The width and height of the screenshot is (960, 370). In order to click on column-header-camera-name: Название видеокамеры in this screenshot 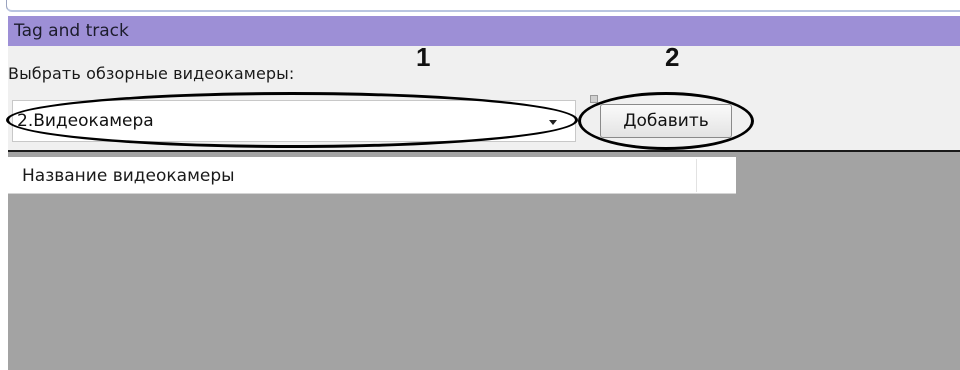, I will do `click(128, 176)`.